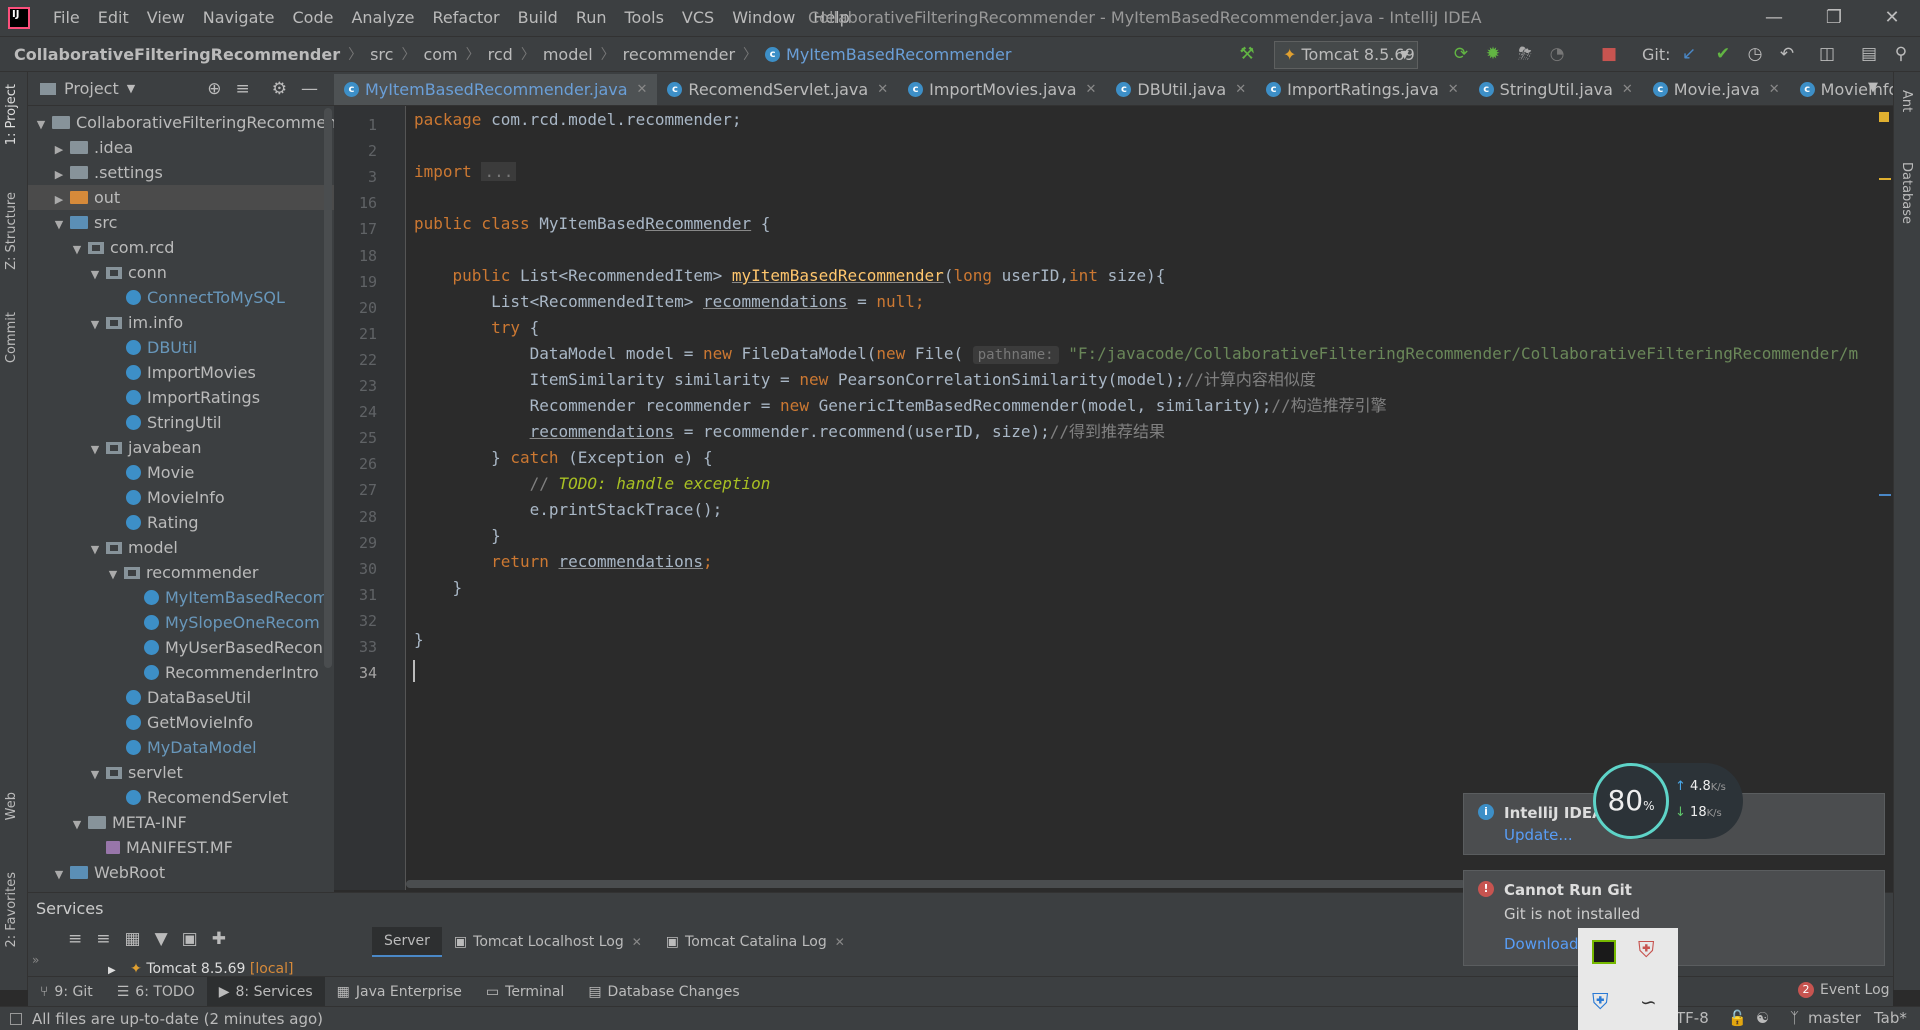 The height and width of the screenshot is (1030, 1920). Describe the element at coordinates (1901, 54) in the screenshot. I see `search-icon: ⚲` at that location.